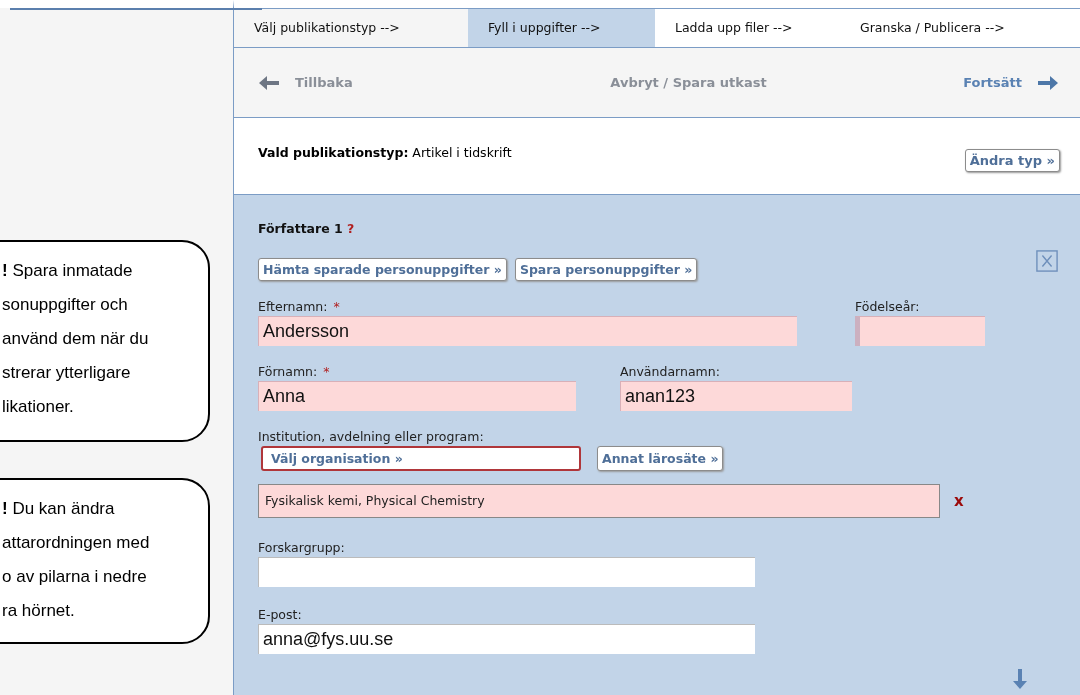 This screenshot has height=695, width=1080. I want to click on field-label: Efternamn:, so click(293, 306).